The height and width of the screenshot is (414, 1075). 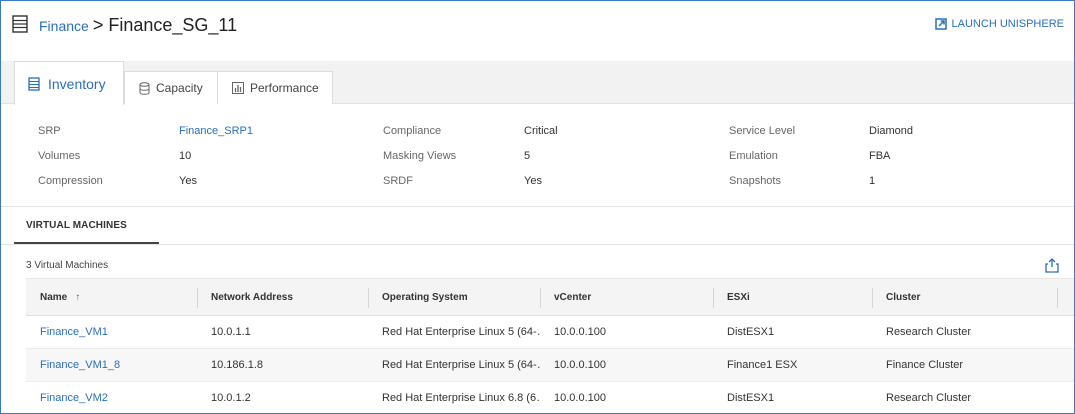 What do you see at coordinates (64, 26) in the screenshot?
I see `breadcrumb-finance-link: Finance` at bounding box center [64, 26].